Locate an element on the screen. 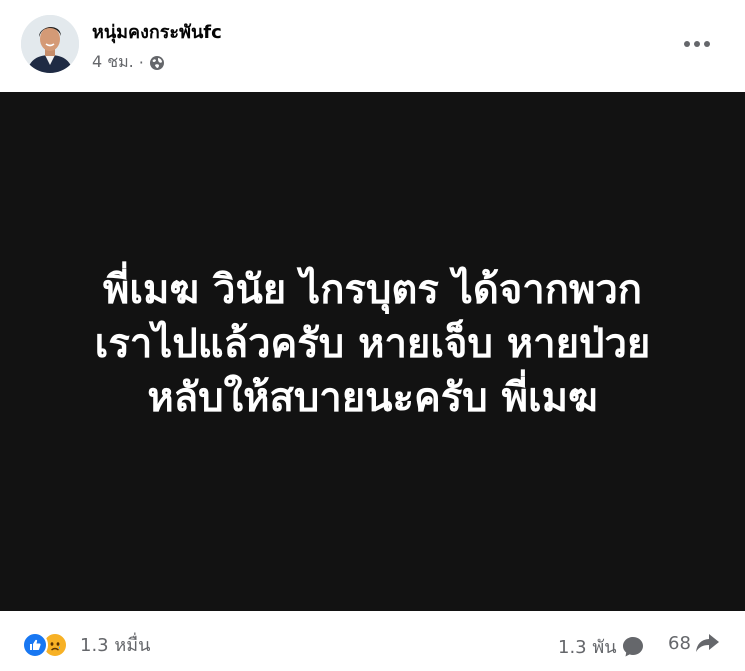  post-footer: 1.3 หมื่น 1.3 พัน 68 is located at coordinates (372, 641).